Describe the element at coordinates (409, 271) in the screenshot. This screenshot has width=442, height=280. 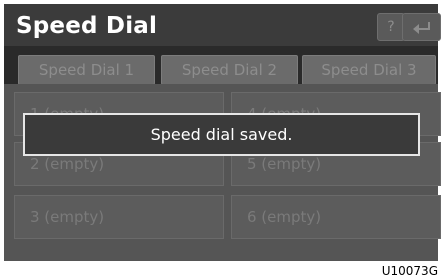
I see `figure-code: U10073G` at that location.